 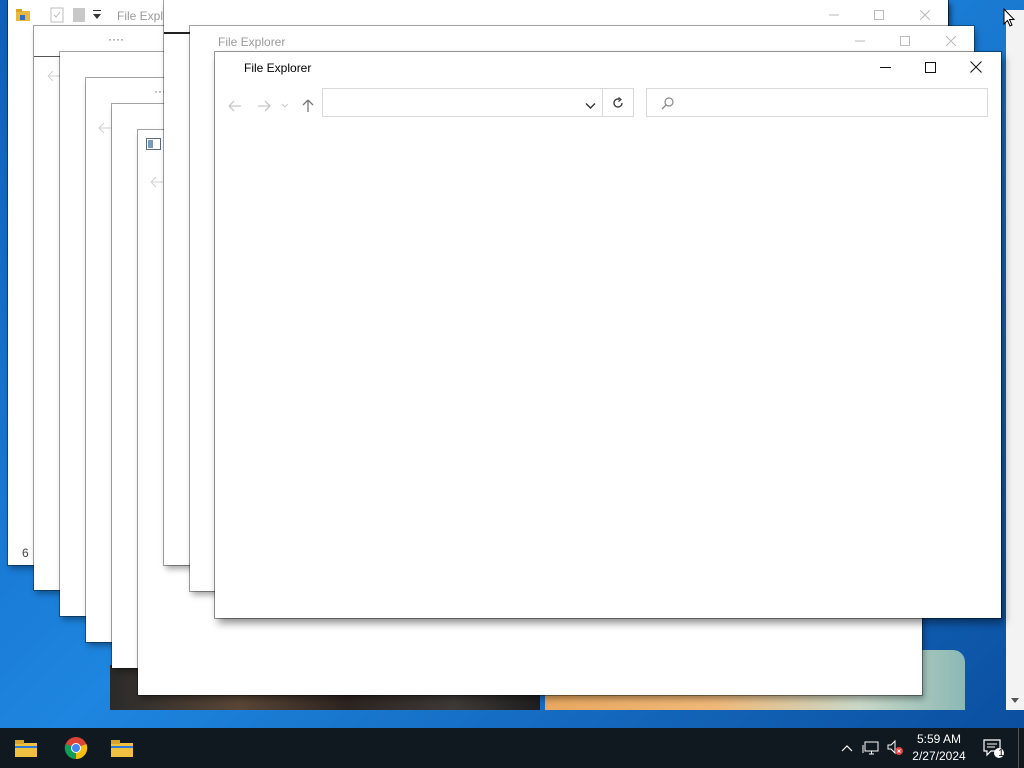 What do you see at coordinates (993, 748) in the screenshot?
I see `action-center-button: 1` at bounding box center [993, 748].